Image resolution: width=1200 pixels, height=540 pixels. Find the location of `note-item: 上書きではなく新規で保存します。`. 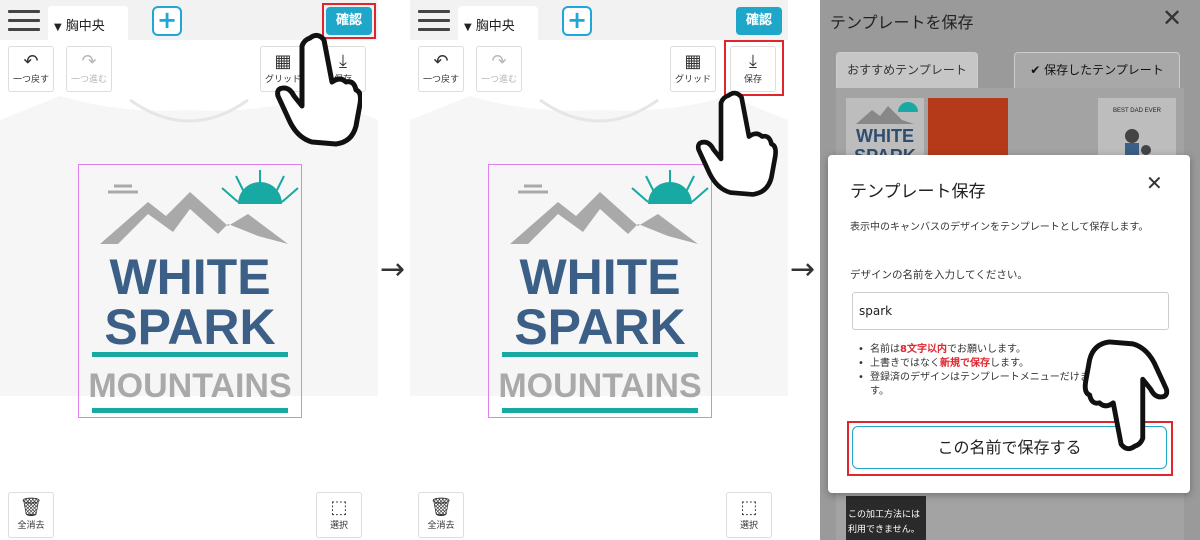

note-item: 上書きではなく新規で保存します。 is located at coordinates (979, 364).